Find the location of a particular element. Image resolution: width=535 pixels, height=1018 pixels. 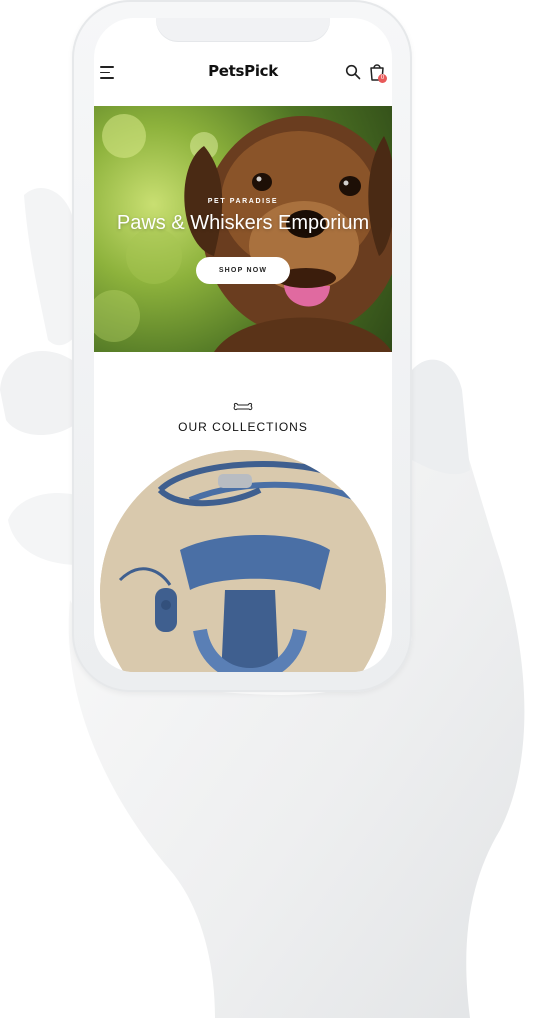

shop-now-button: SHOP NOW is located at coordinates (243, 270).